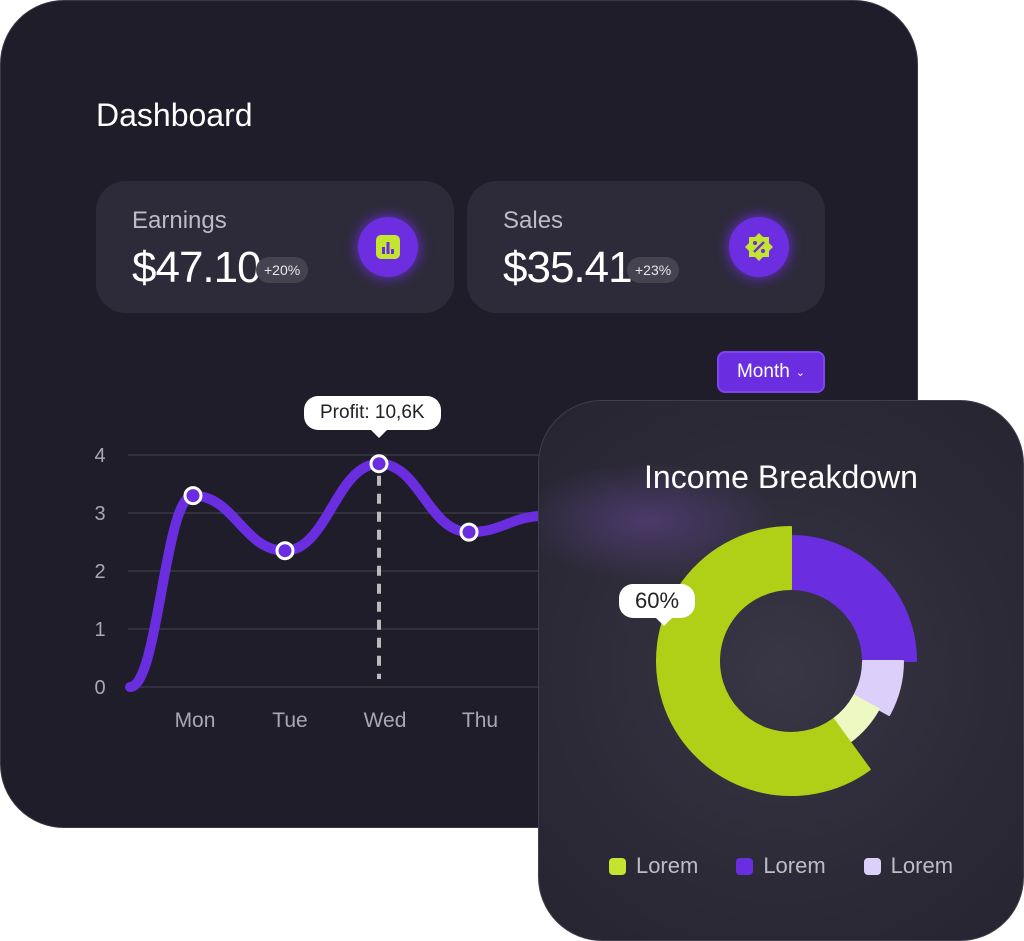 This screenshot has width=1024, height=941. Describe the element at coordinates (99, 514) in the screenshot. I see `y-tick-label: 3` at that location.